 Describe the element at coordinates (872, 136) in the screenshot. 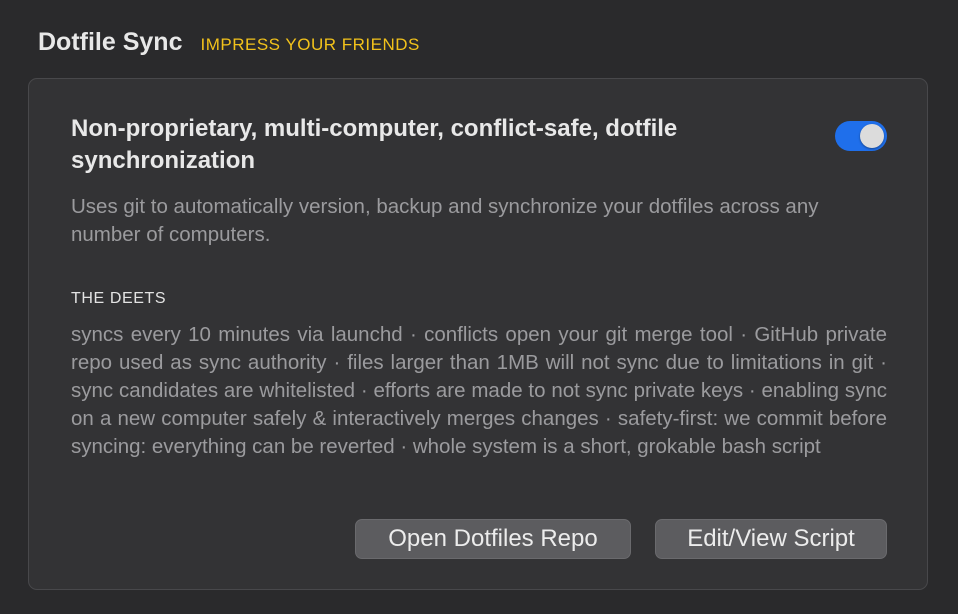

I see `toggle-knob` at that location.